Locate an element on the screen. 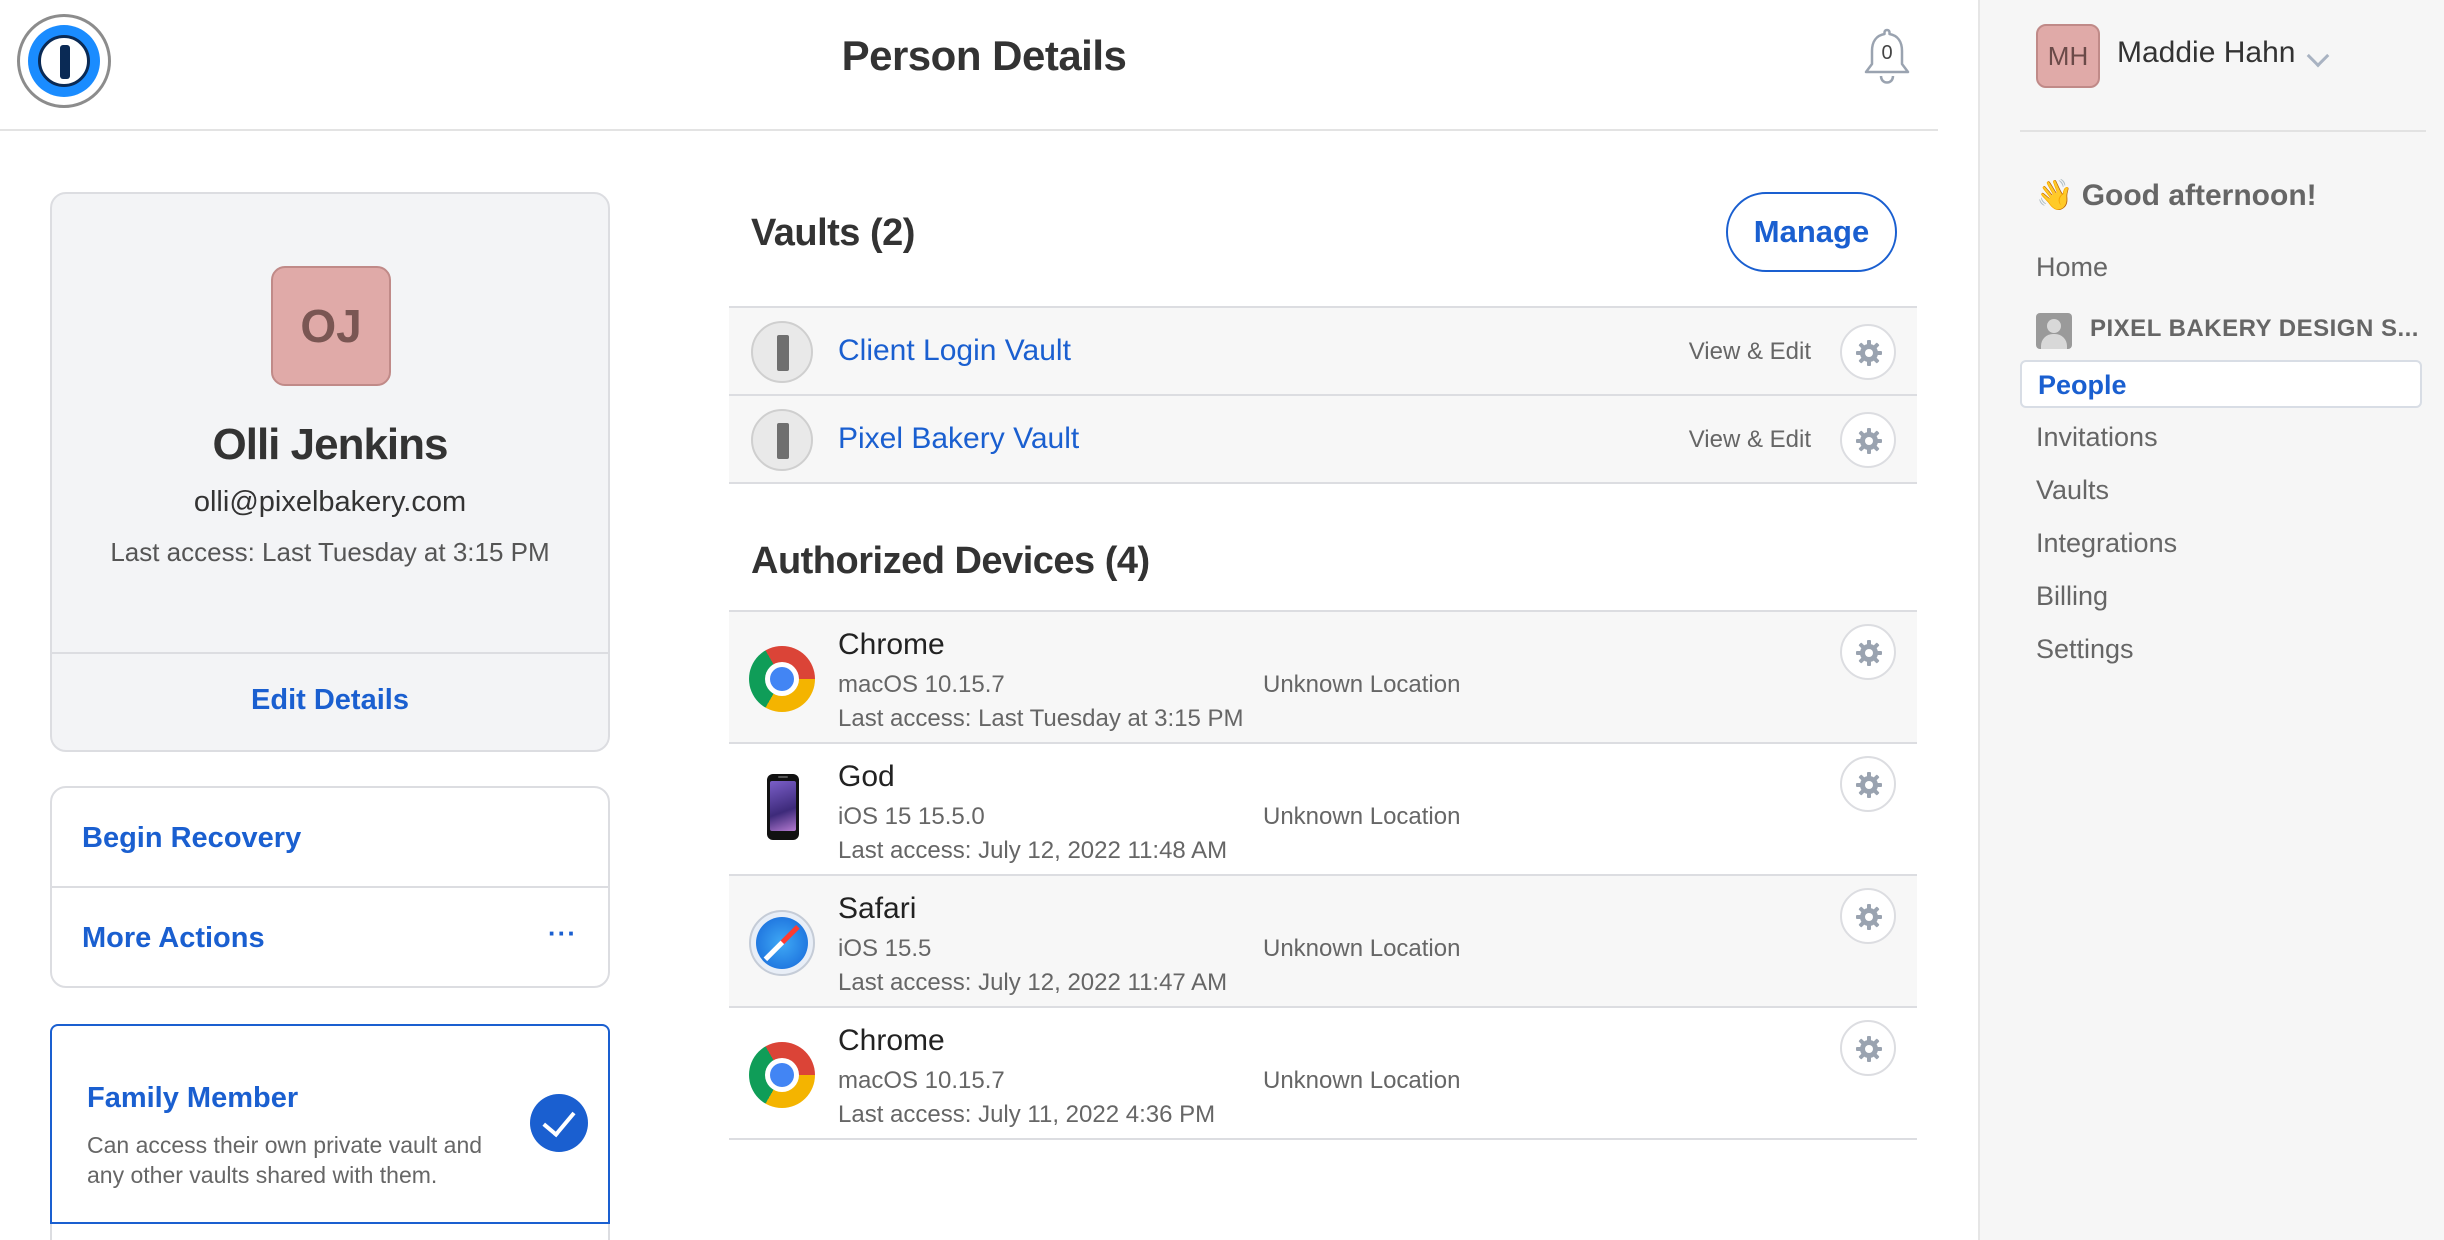  sidebar-item-vaults: Vaults is located at coordinates (2072, 490).